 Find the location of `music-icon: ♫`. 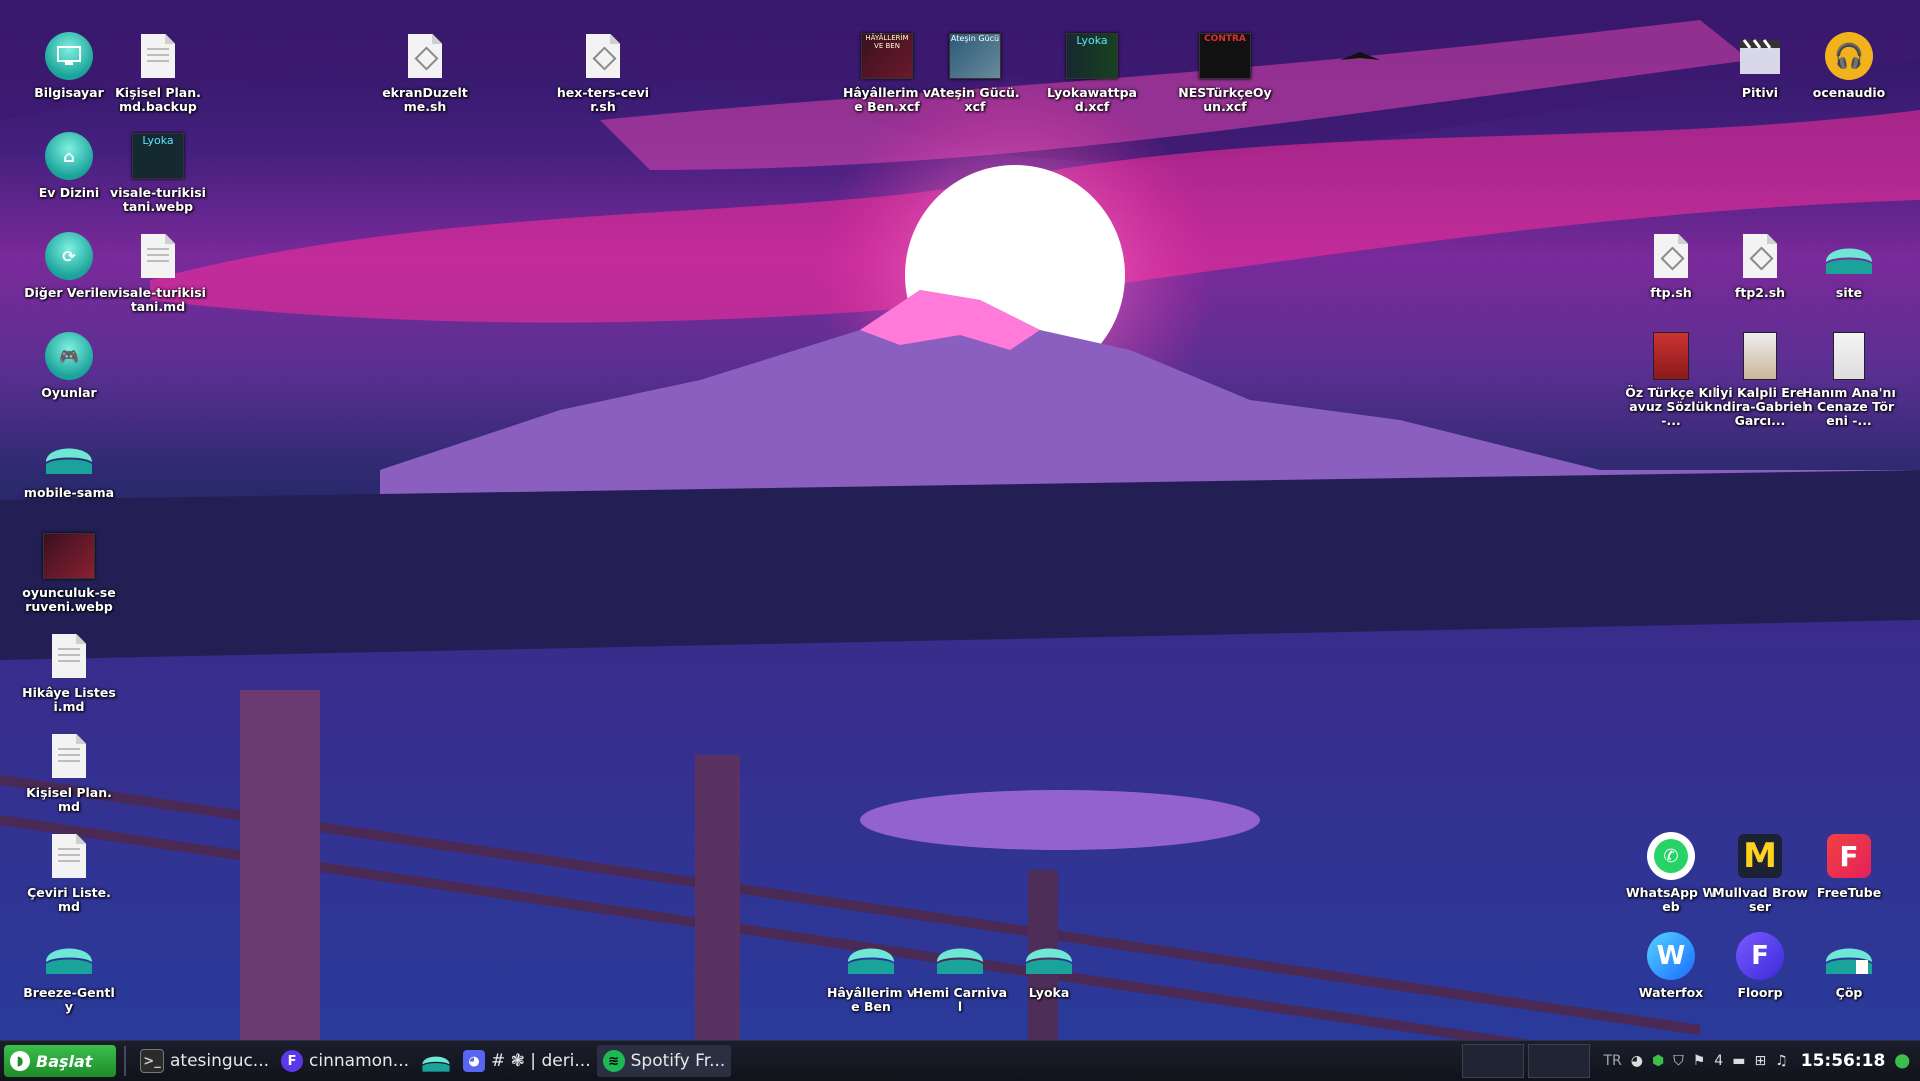

music-icon: ♫ is located at coordinates (1781, 1061).